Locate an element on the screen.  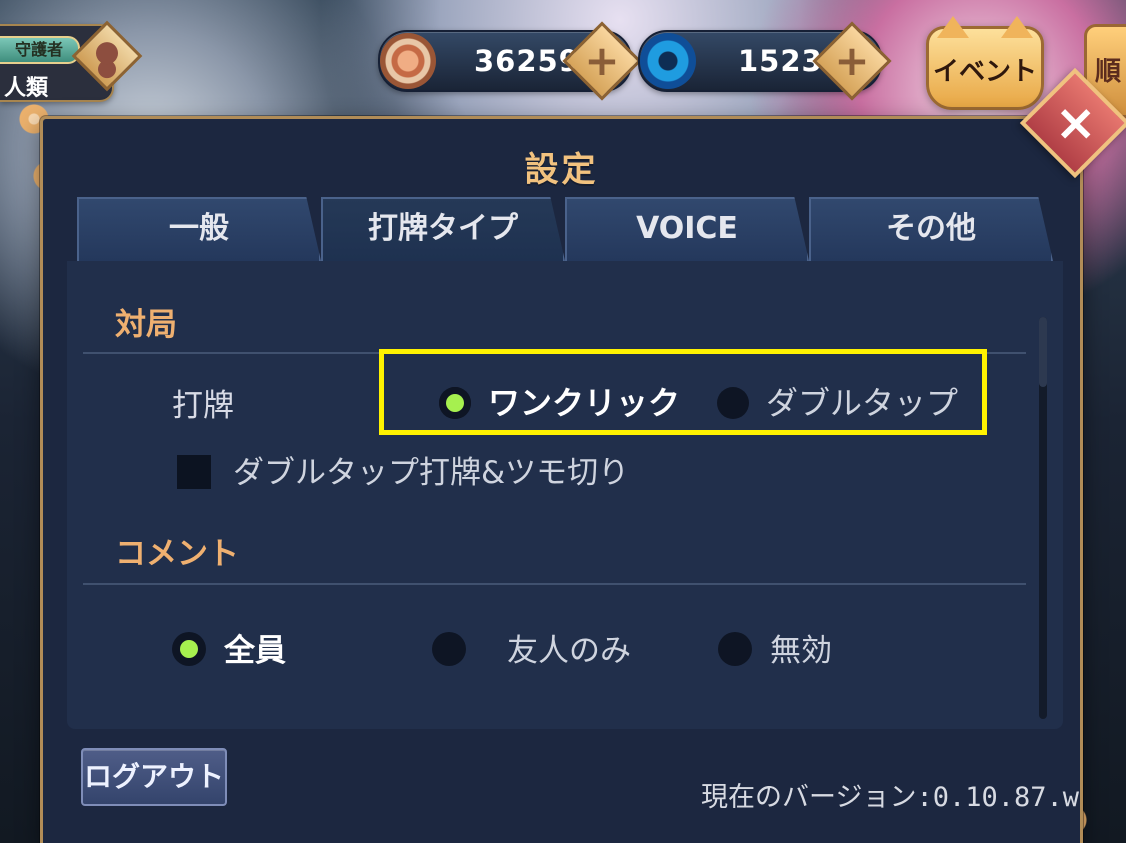
tab-other: その他 is located at coordinates (931, 229).